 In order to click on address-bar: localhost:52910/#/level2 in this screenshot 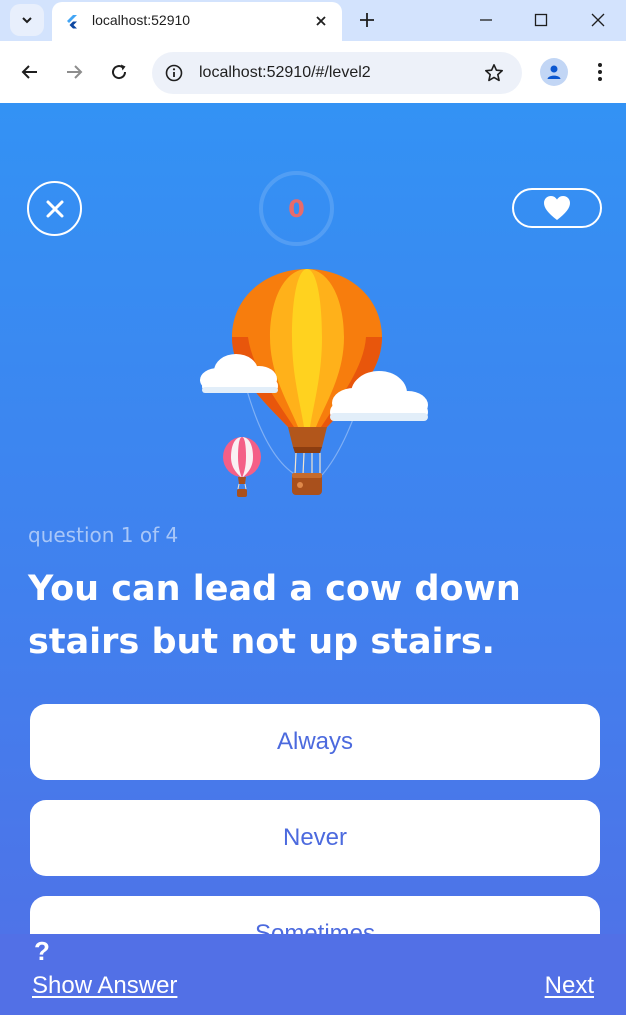, I will do `click(337, 73)`.